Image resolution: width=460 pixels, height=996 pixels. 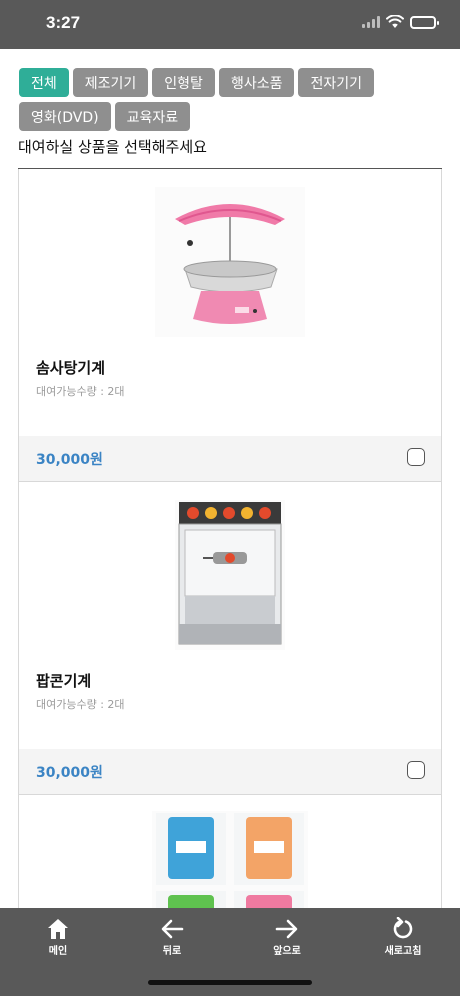 What do you see at coordinates (58, 951) in the screenshot?
I see `nav-label: 메인` at bounding box center [58, 951].